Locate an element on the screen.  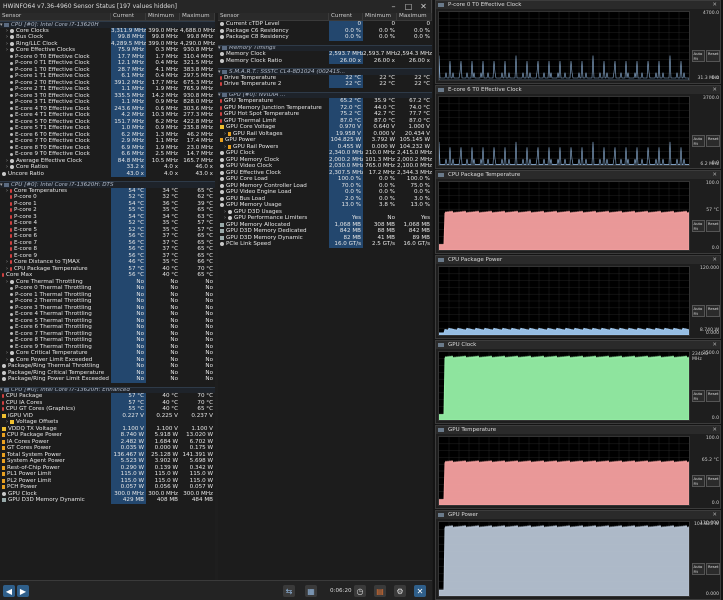
sensor-row: Uncore Ratio 43.0 x 4.0 x 43.0 x is located at coordinates (107, 173).